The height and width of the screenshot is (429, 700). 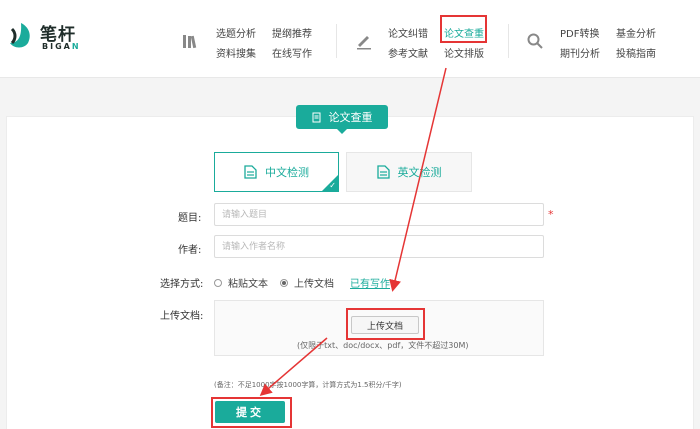 I want to click on tab-chinese-check: 中文检测 ✓, so click(x=276, y=172).